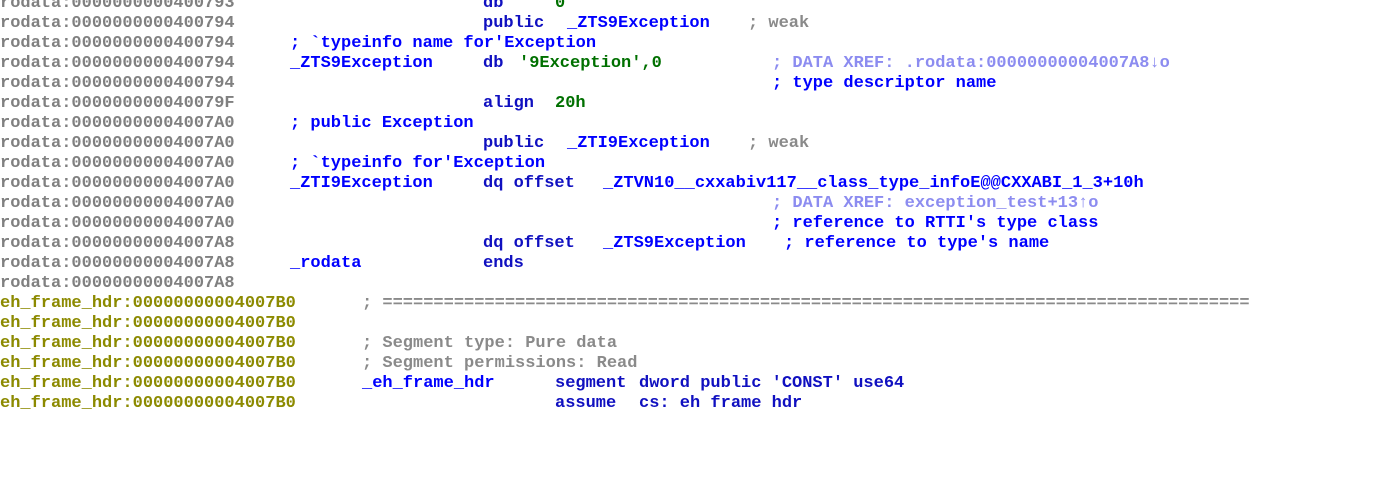  Describe the element at coordinates (361, 64) in the screenshot. I see `symbol-label: _ZTS9Exception` at that location.